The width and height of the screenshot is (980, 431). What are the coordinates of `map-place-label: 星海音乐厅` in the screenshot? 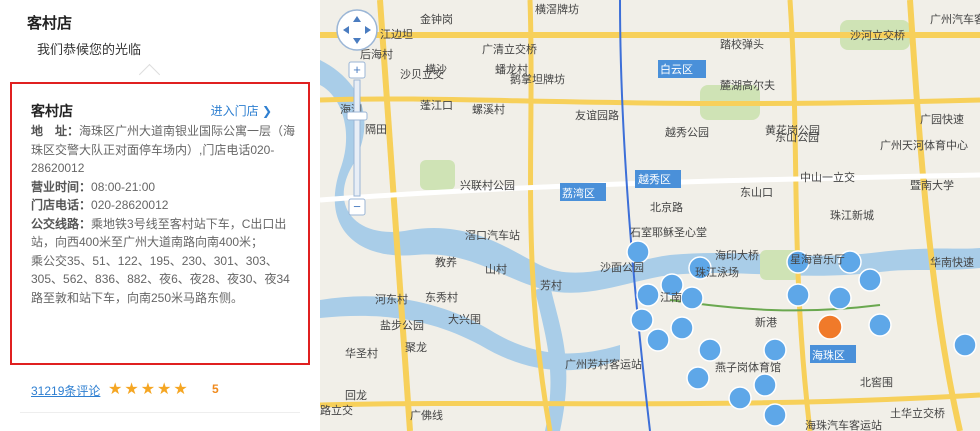 It's located at (817, 260).